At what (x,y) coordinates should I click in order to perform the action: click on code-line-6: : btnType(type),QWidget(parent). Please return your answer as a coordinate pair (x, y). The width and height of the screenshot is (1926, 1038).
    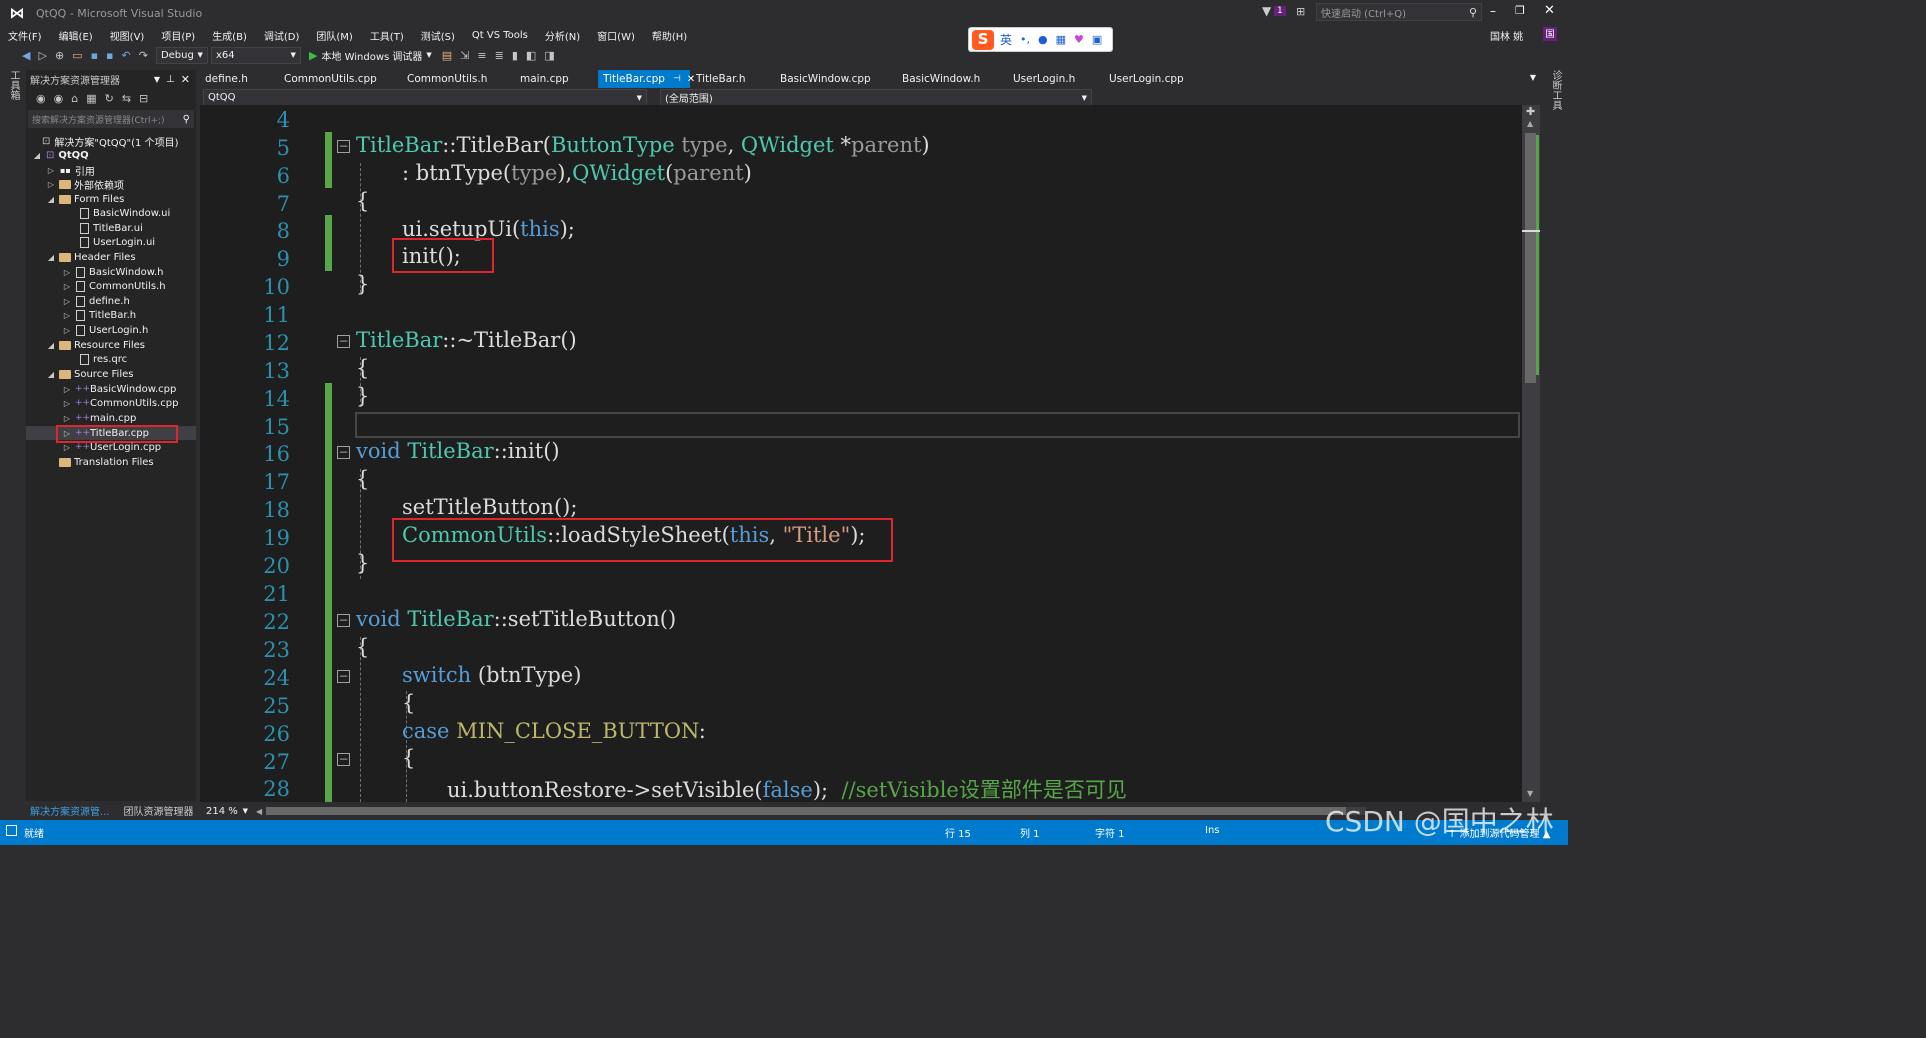
    Looking at the image, I should click on (577, 173).